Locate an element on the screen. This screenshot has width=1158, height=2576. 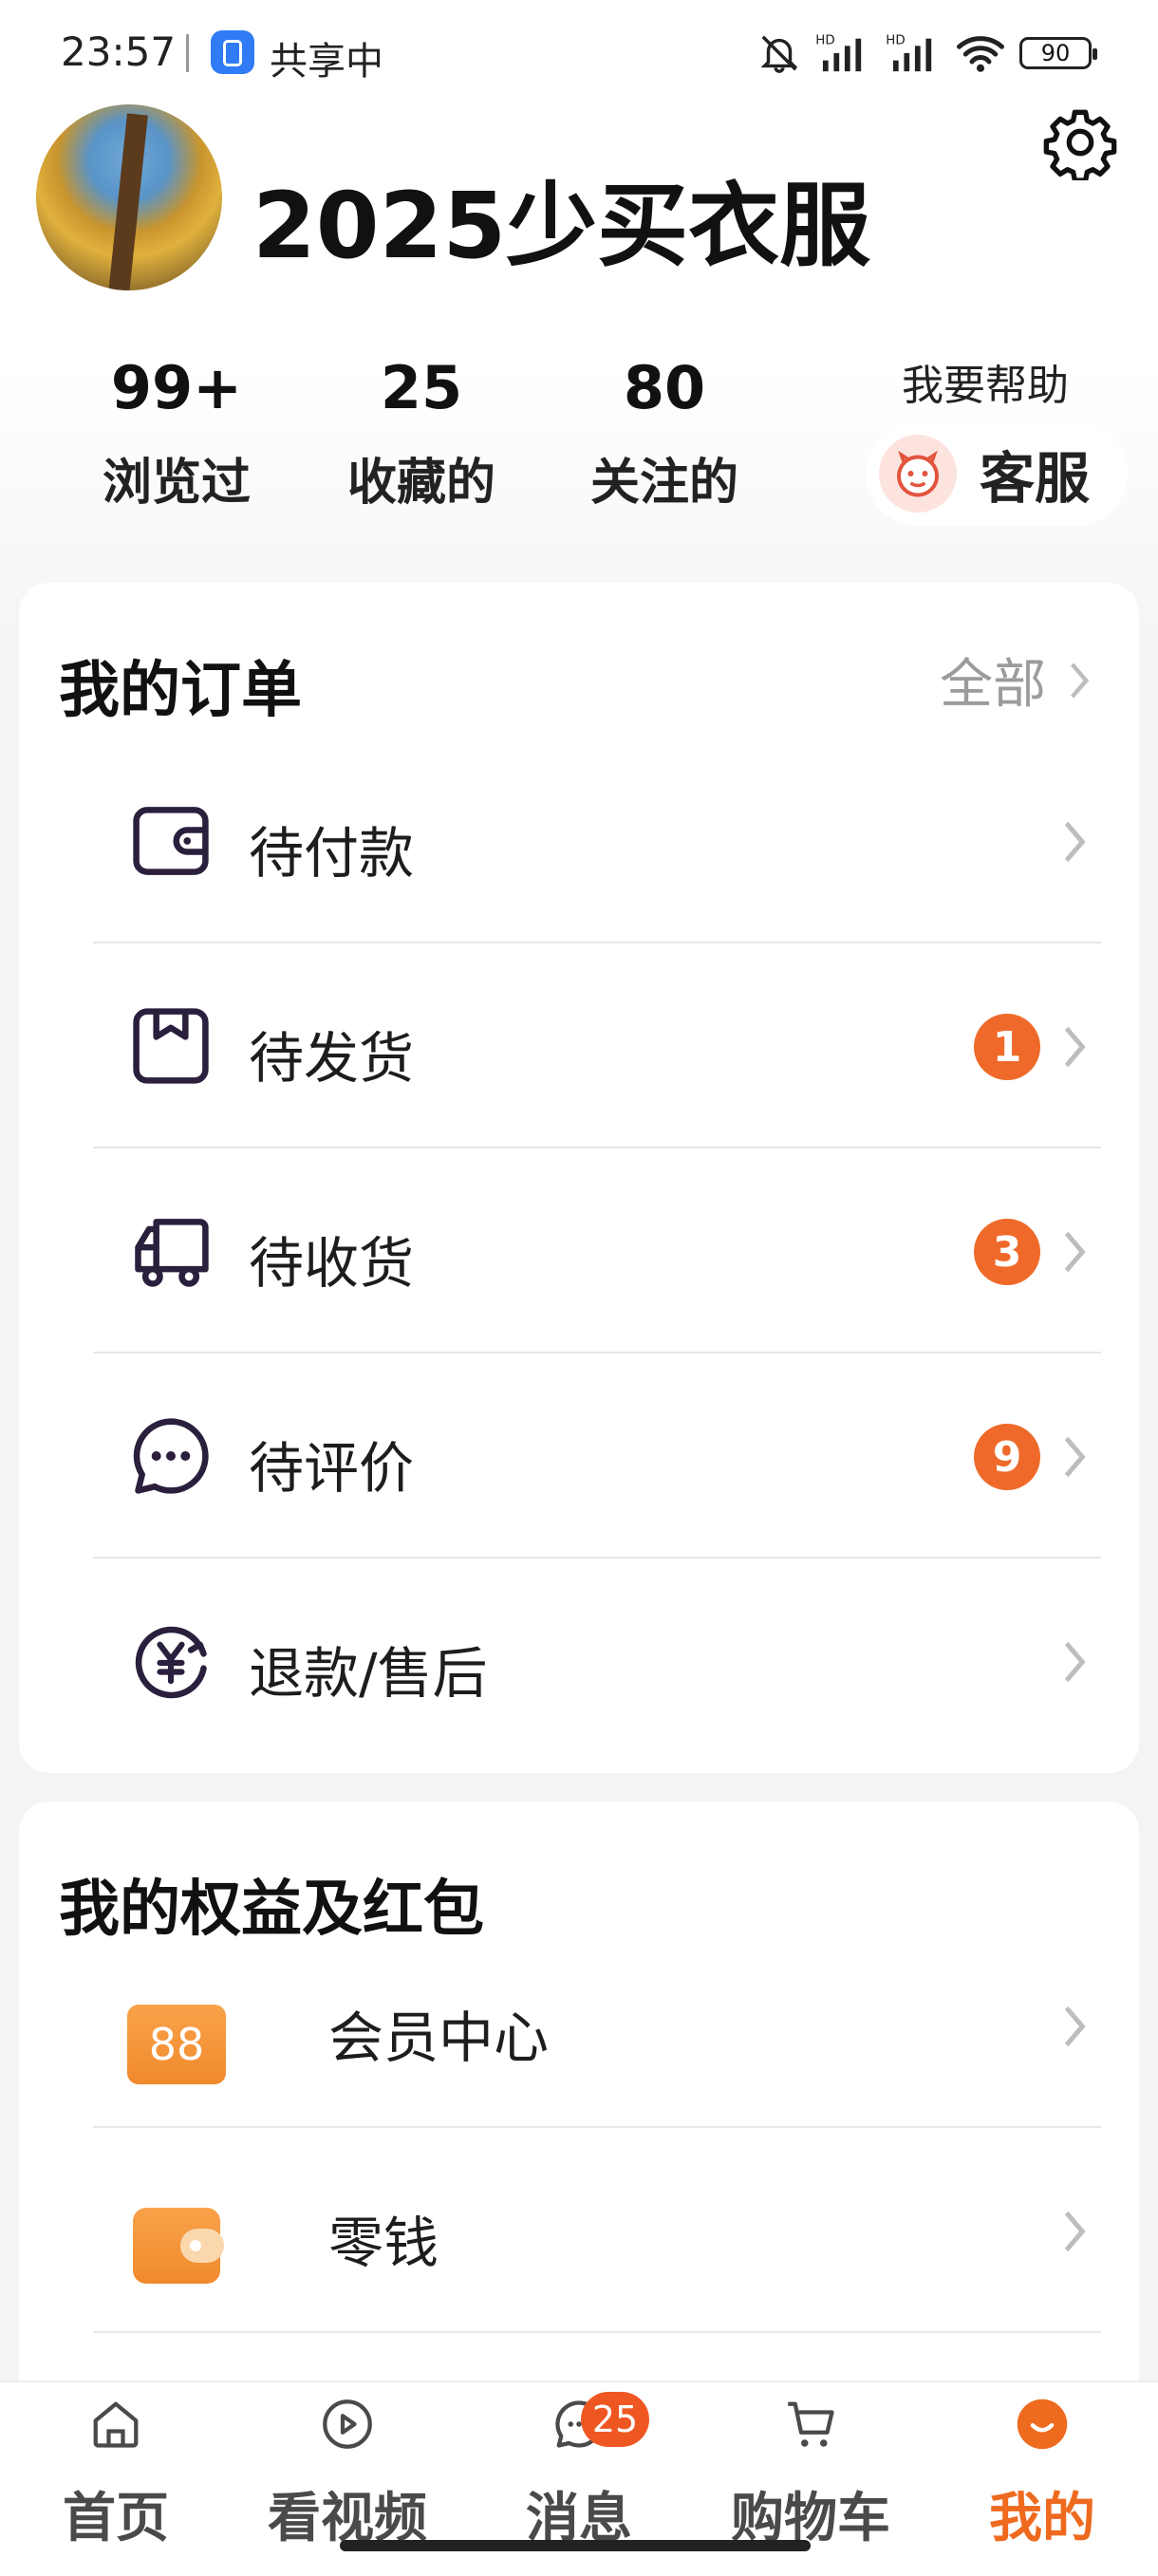
stat-value: 99+ is located at coordinates (176, 388).